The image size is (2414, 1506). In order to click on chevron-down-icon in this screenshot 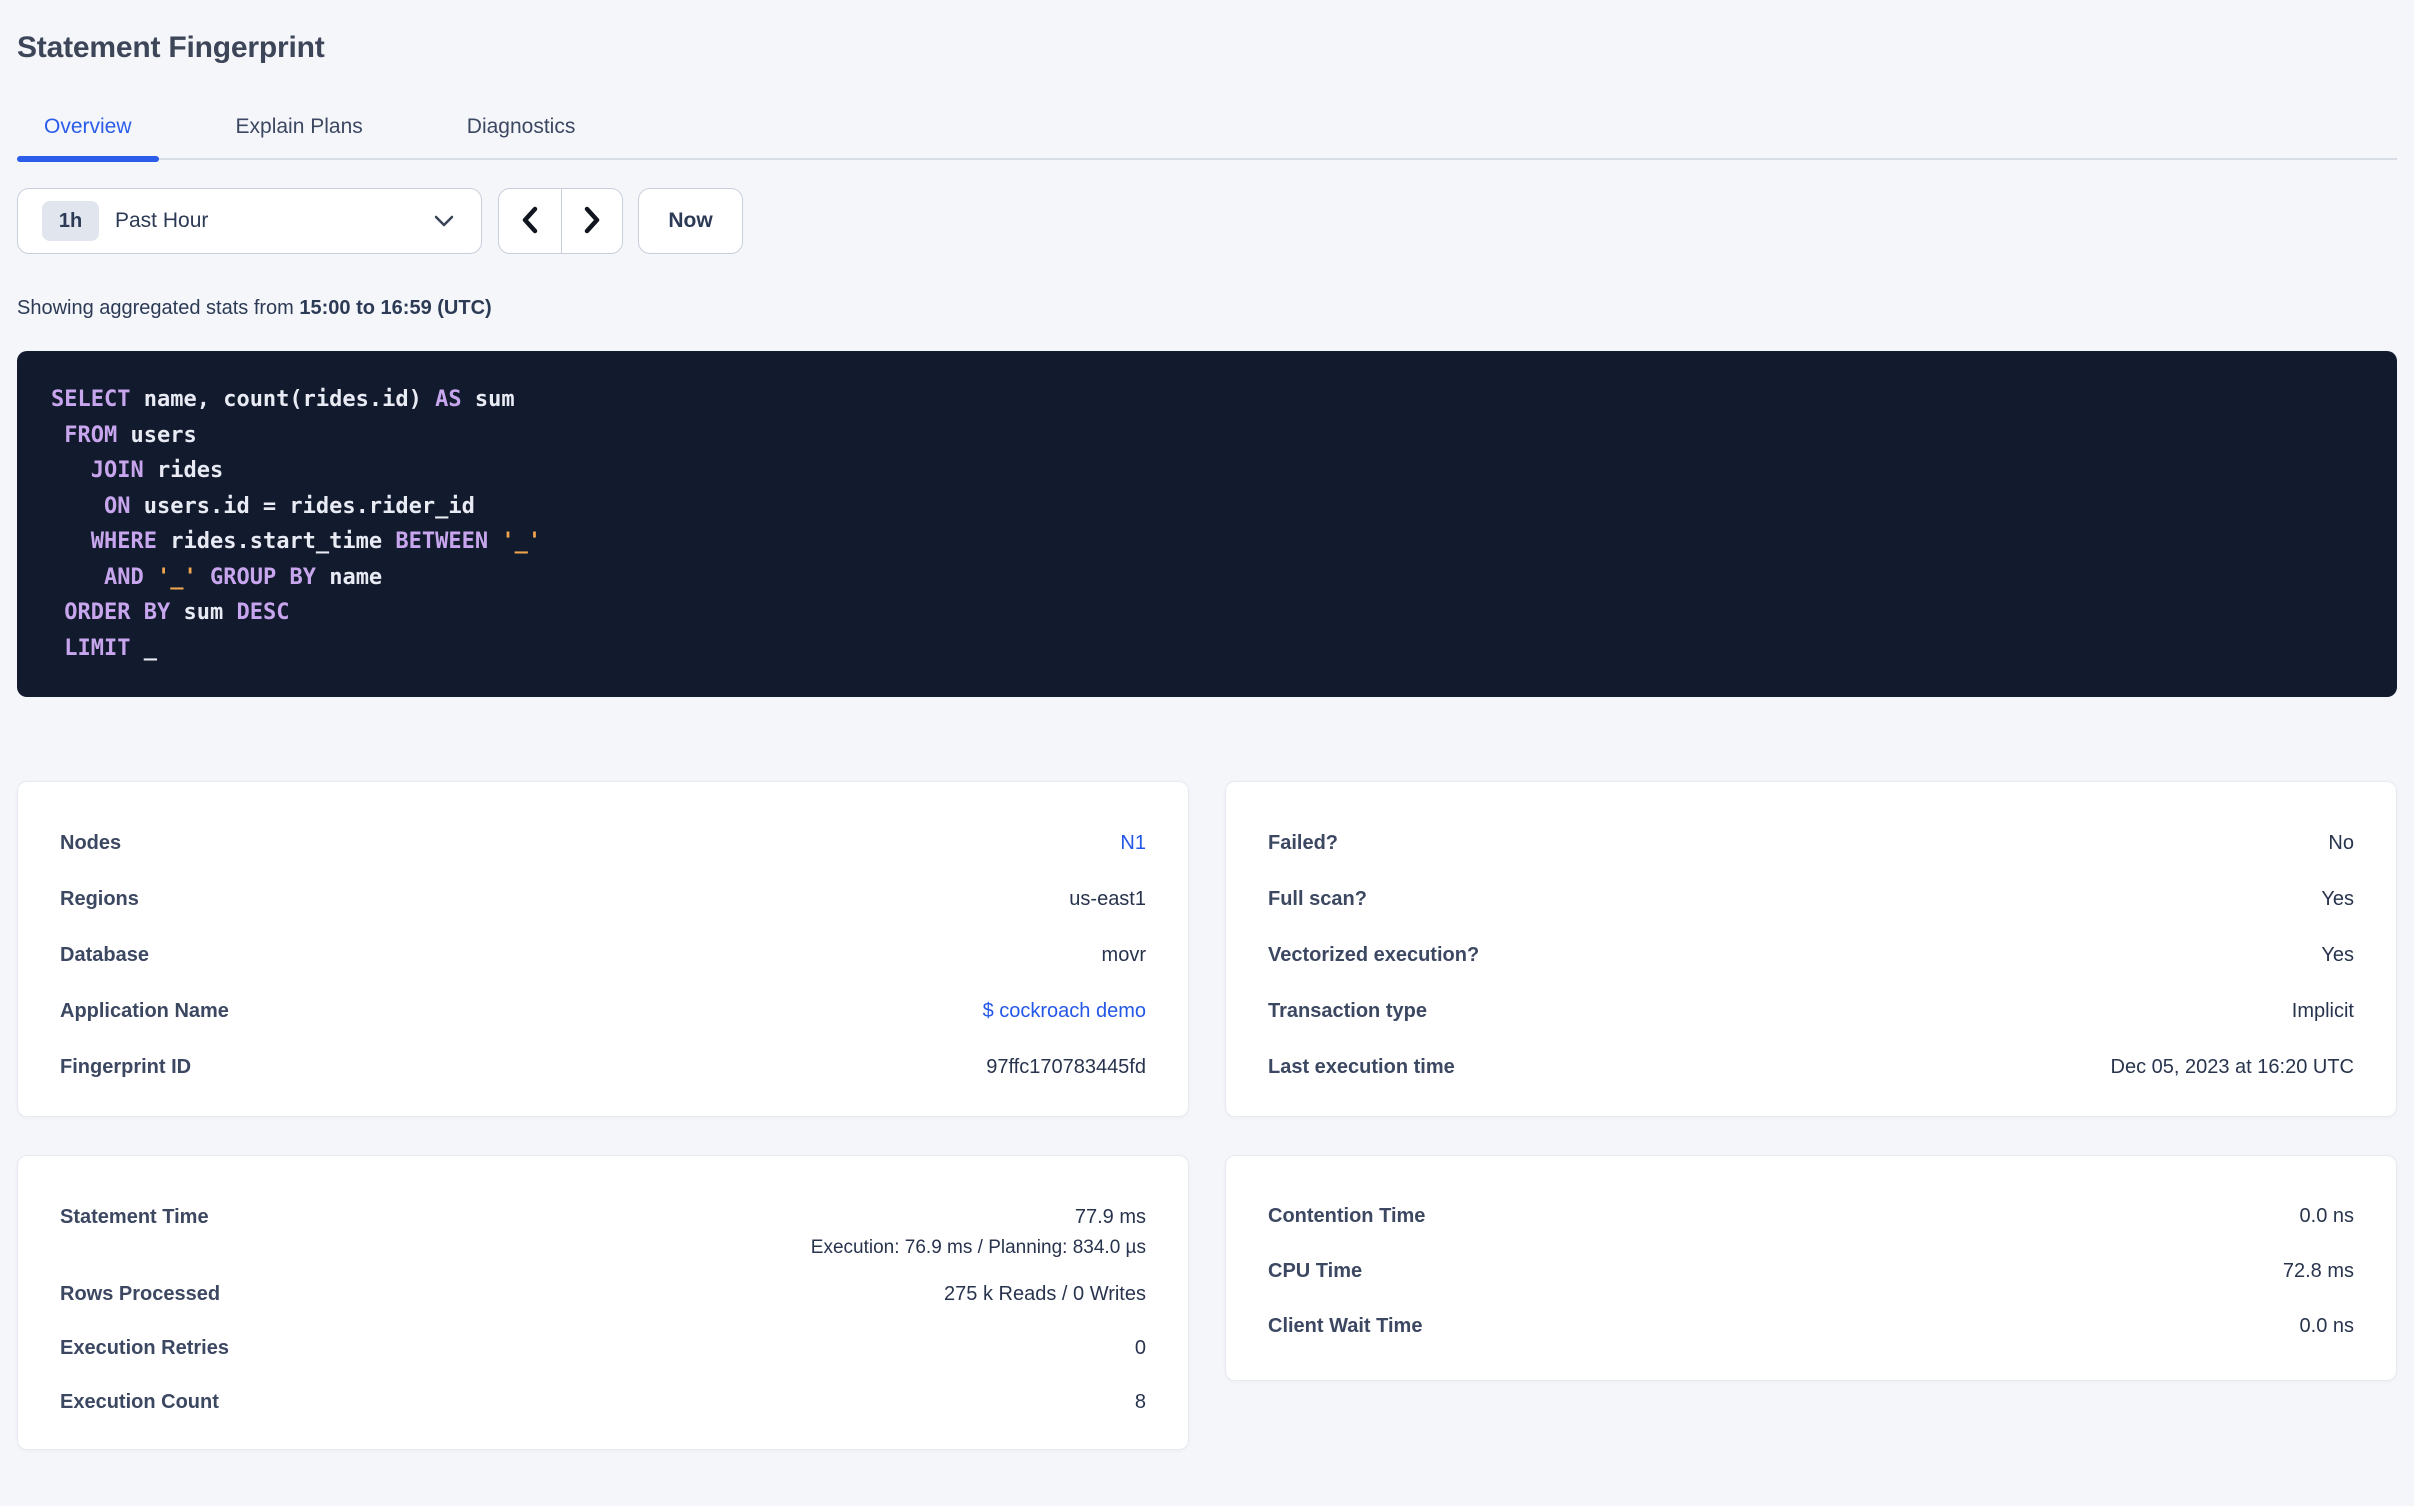, I will do `click(444, 221)`.